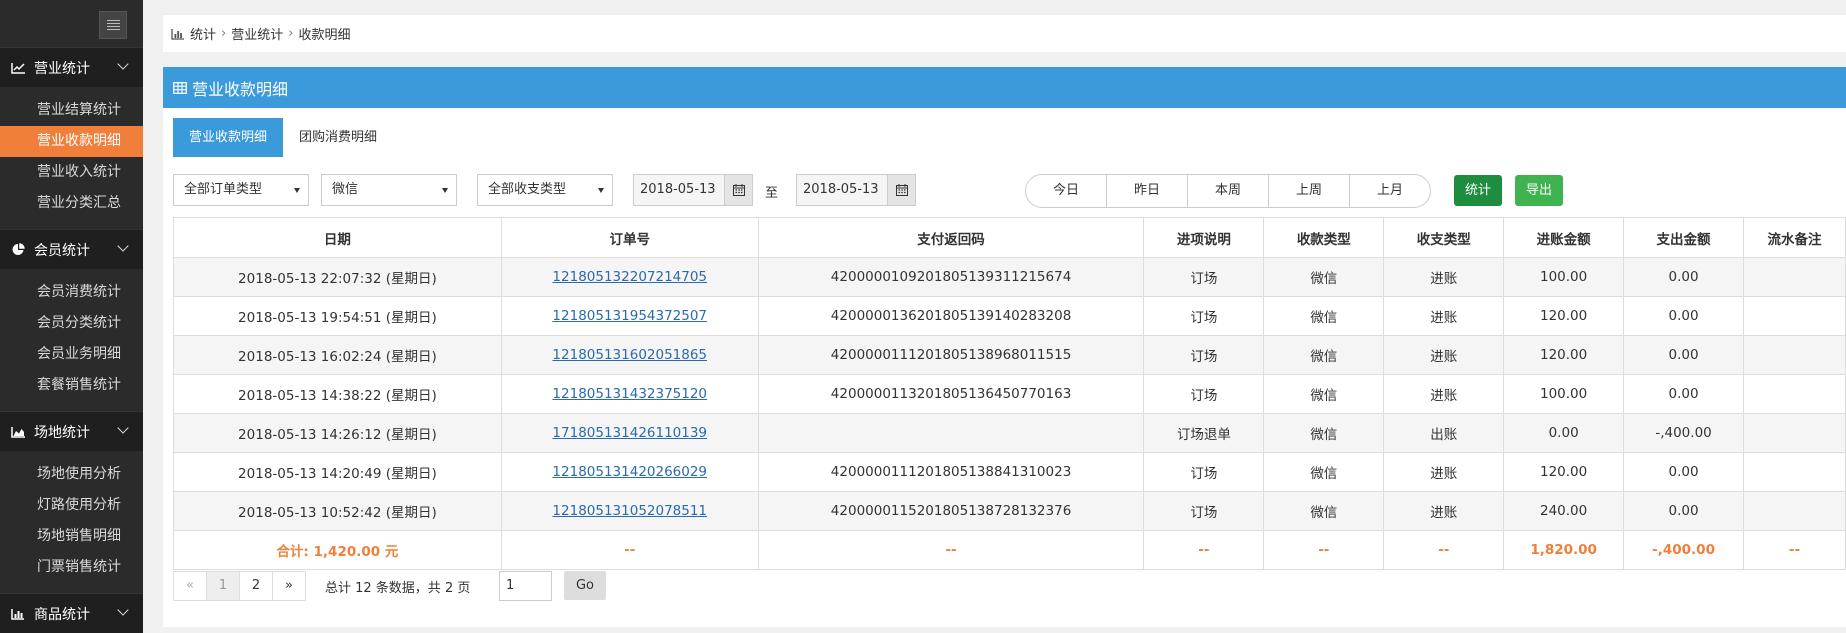 The height and width of the screenshot is (633, 1846). I want to click on col-header-expense-amount: 支出金额, so click(1684, 237).